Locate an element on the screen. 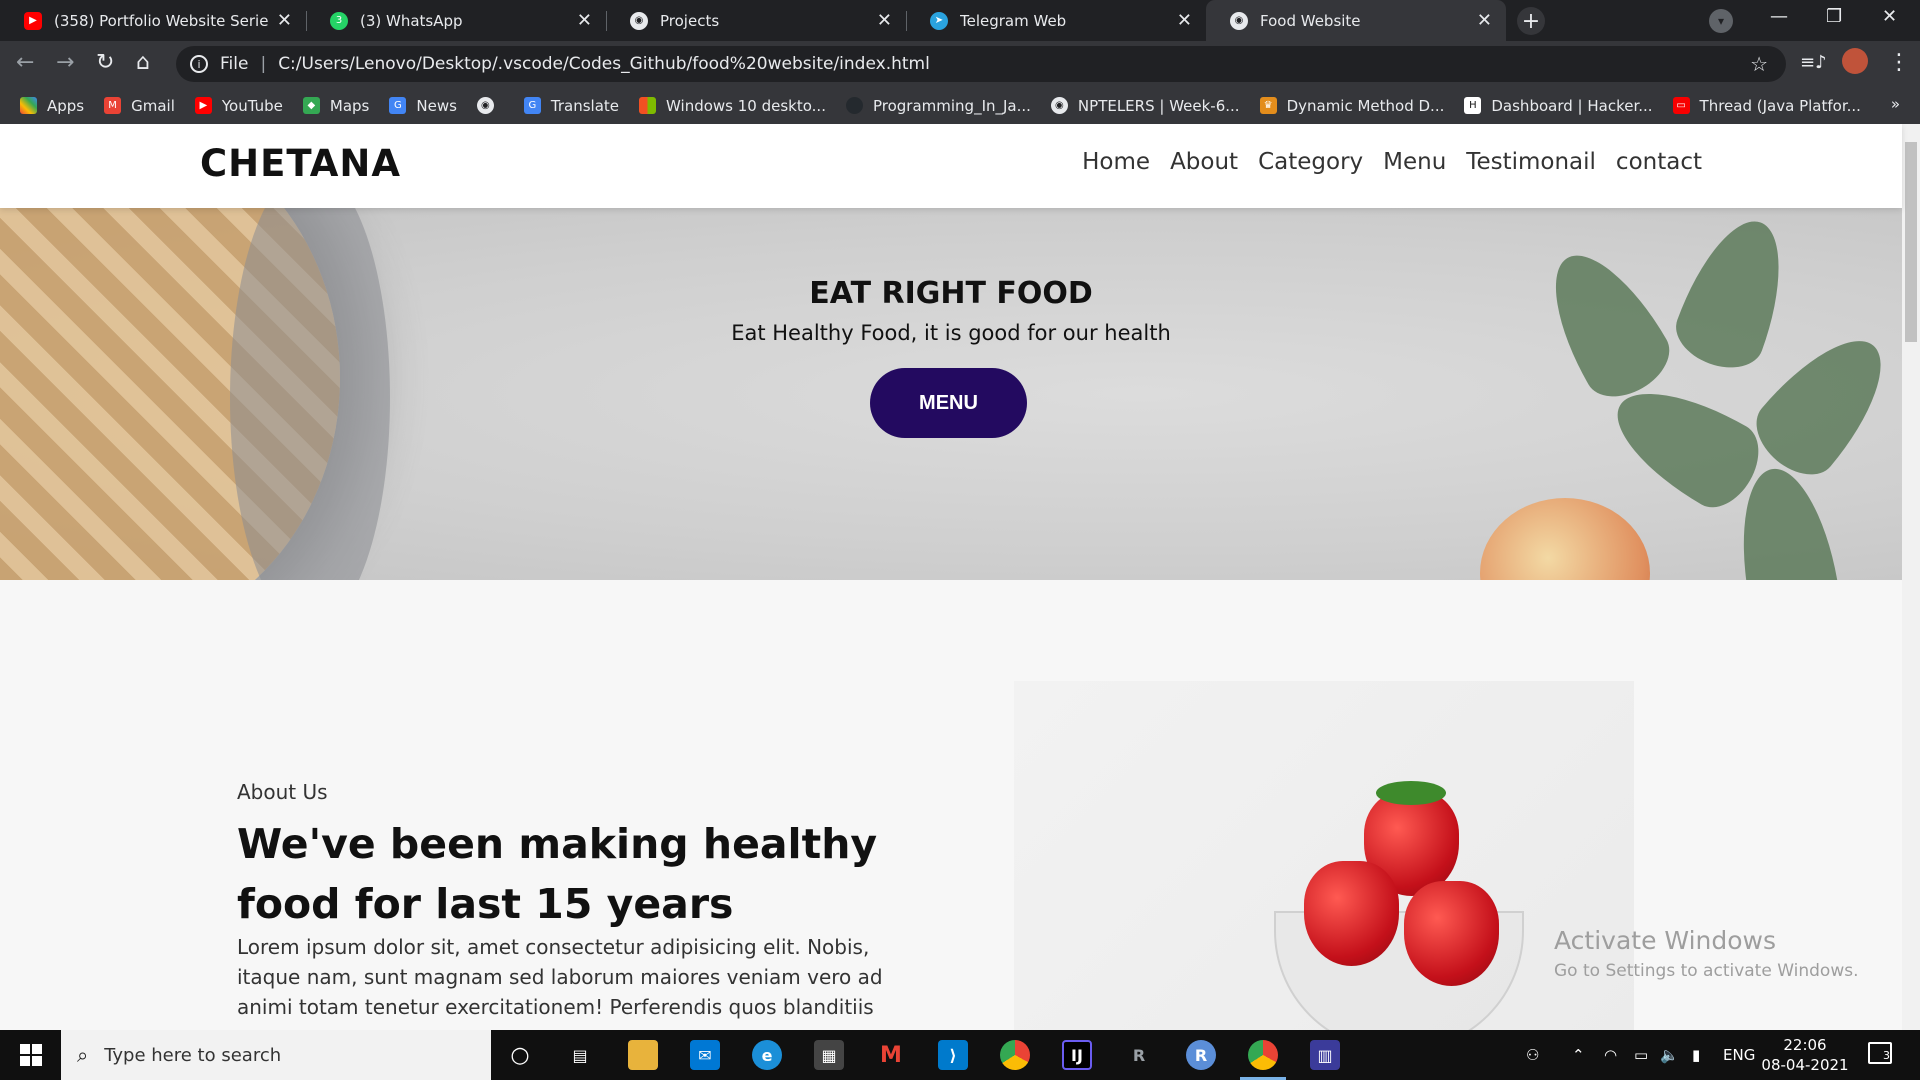 The width and height of the screenshot is (1920, 1080). bookmark-translate: G Translate is located at coordinates (571, 105).